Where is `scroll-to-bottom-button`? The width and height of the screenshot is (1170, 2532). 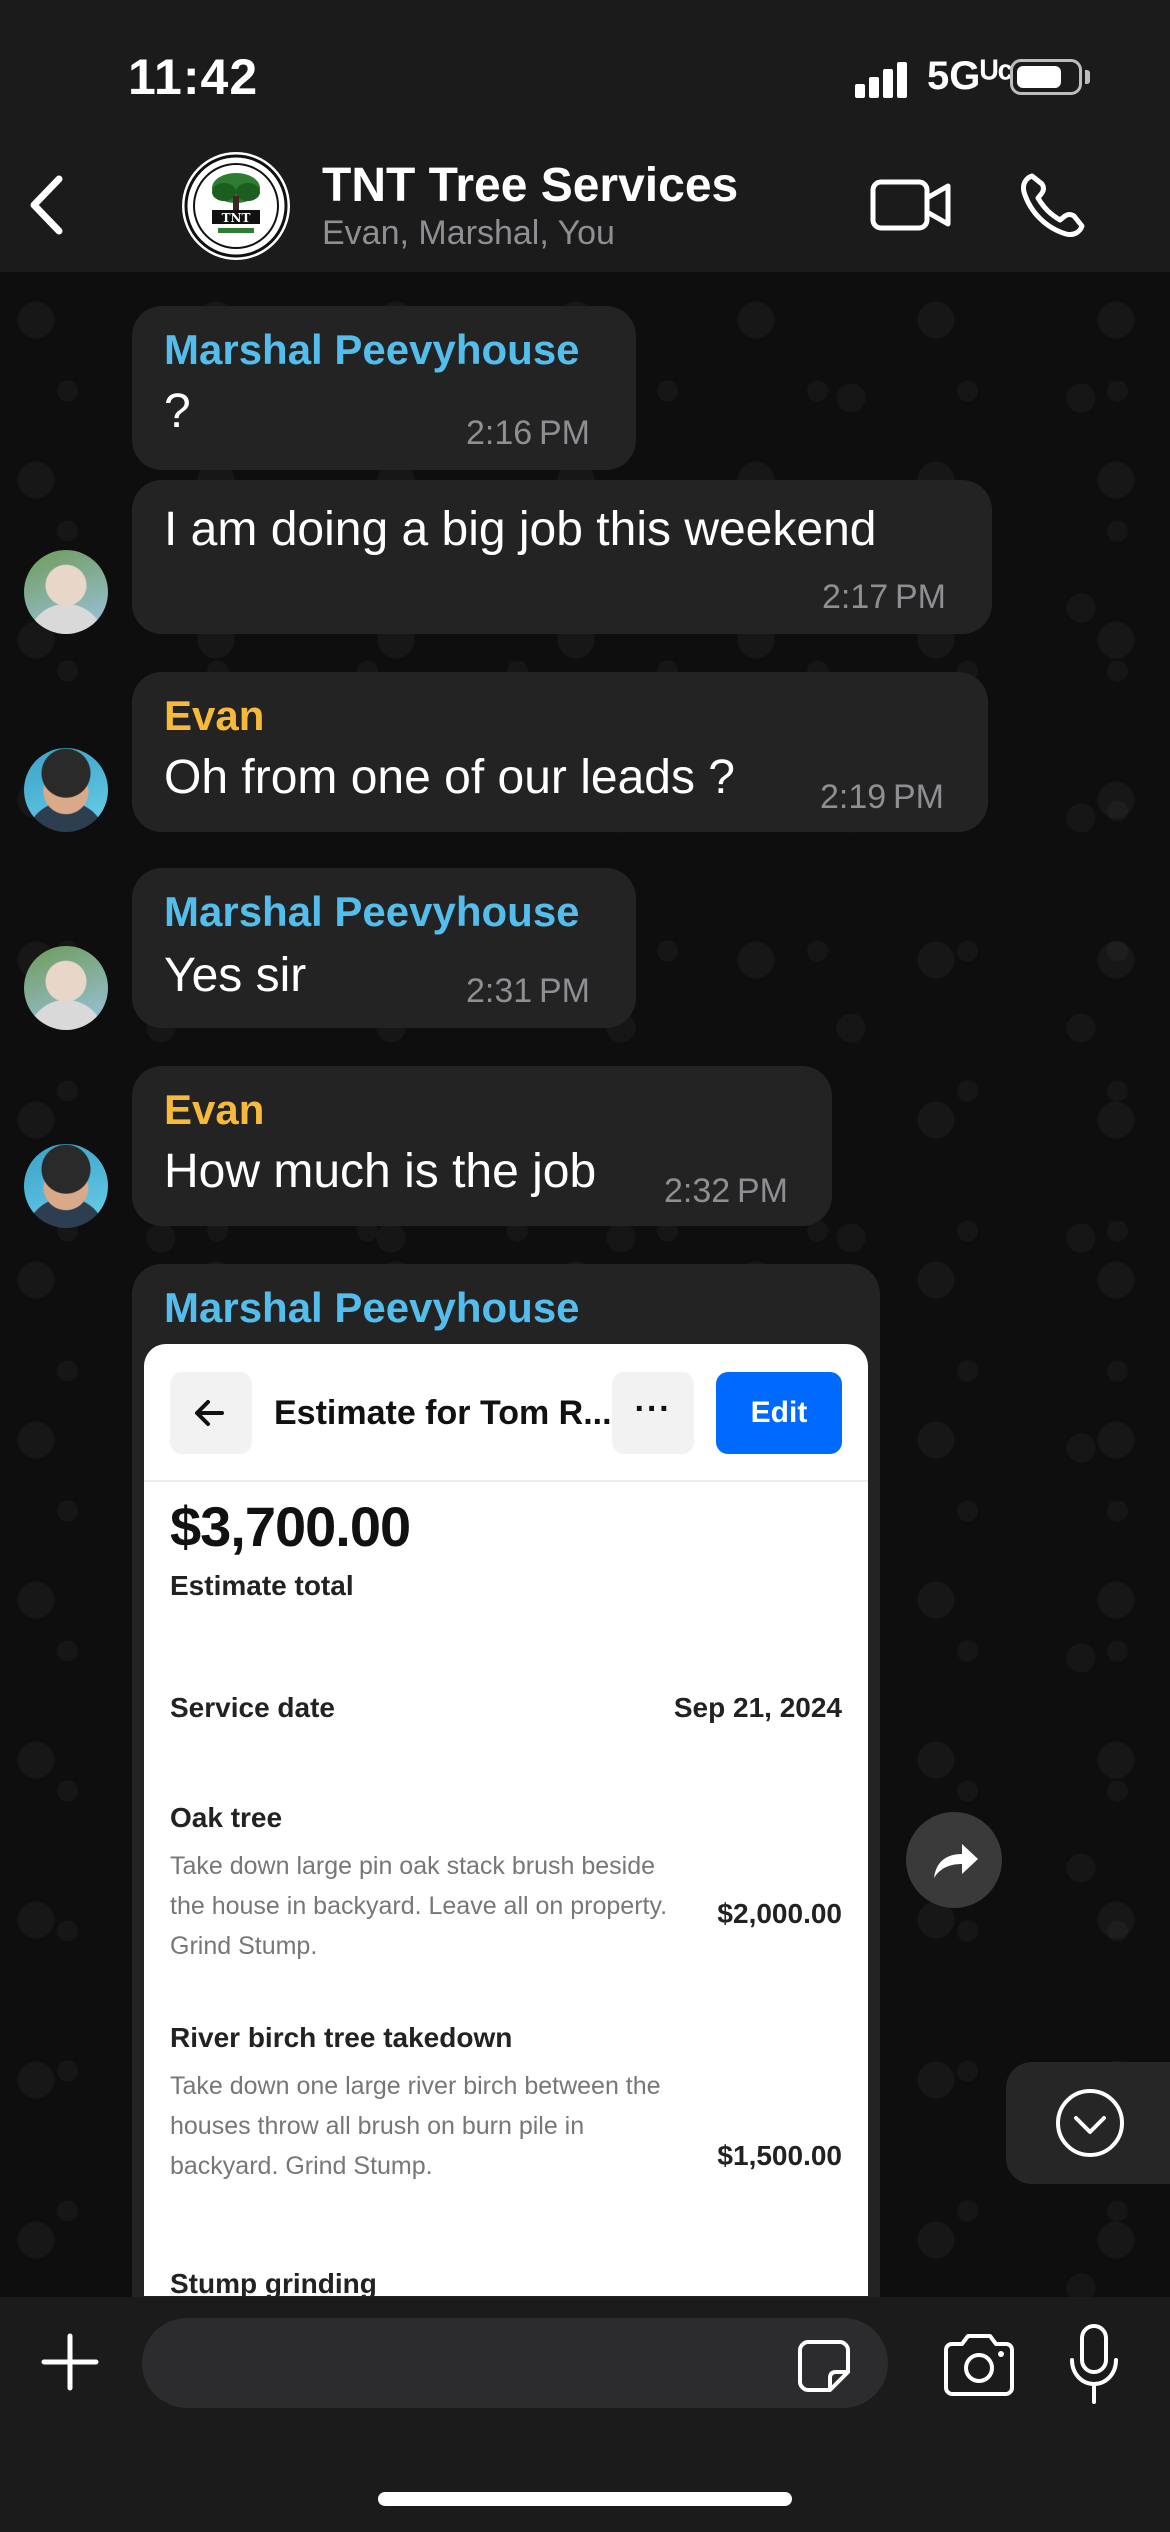
scroll-to-bottom-button is located at coordinates (1088, 2123).